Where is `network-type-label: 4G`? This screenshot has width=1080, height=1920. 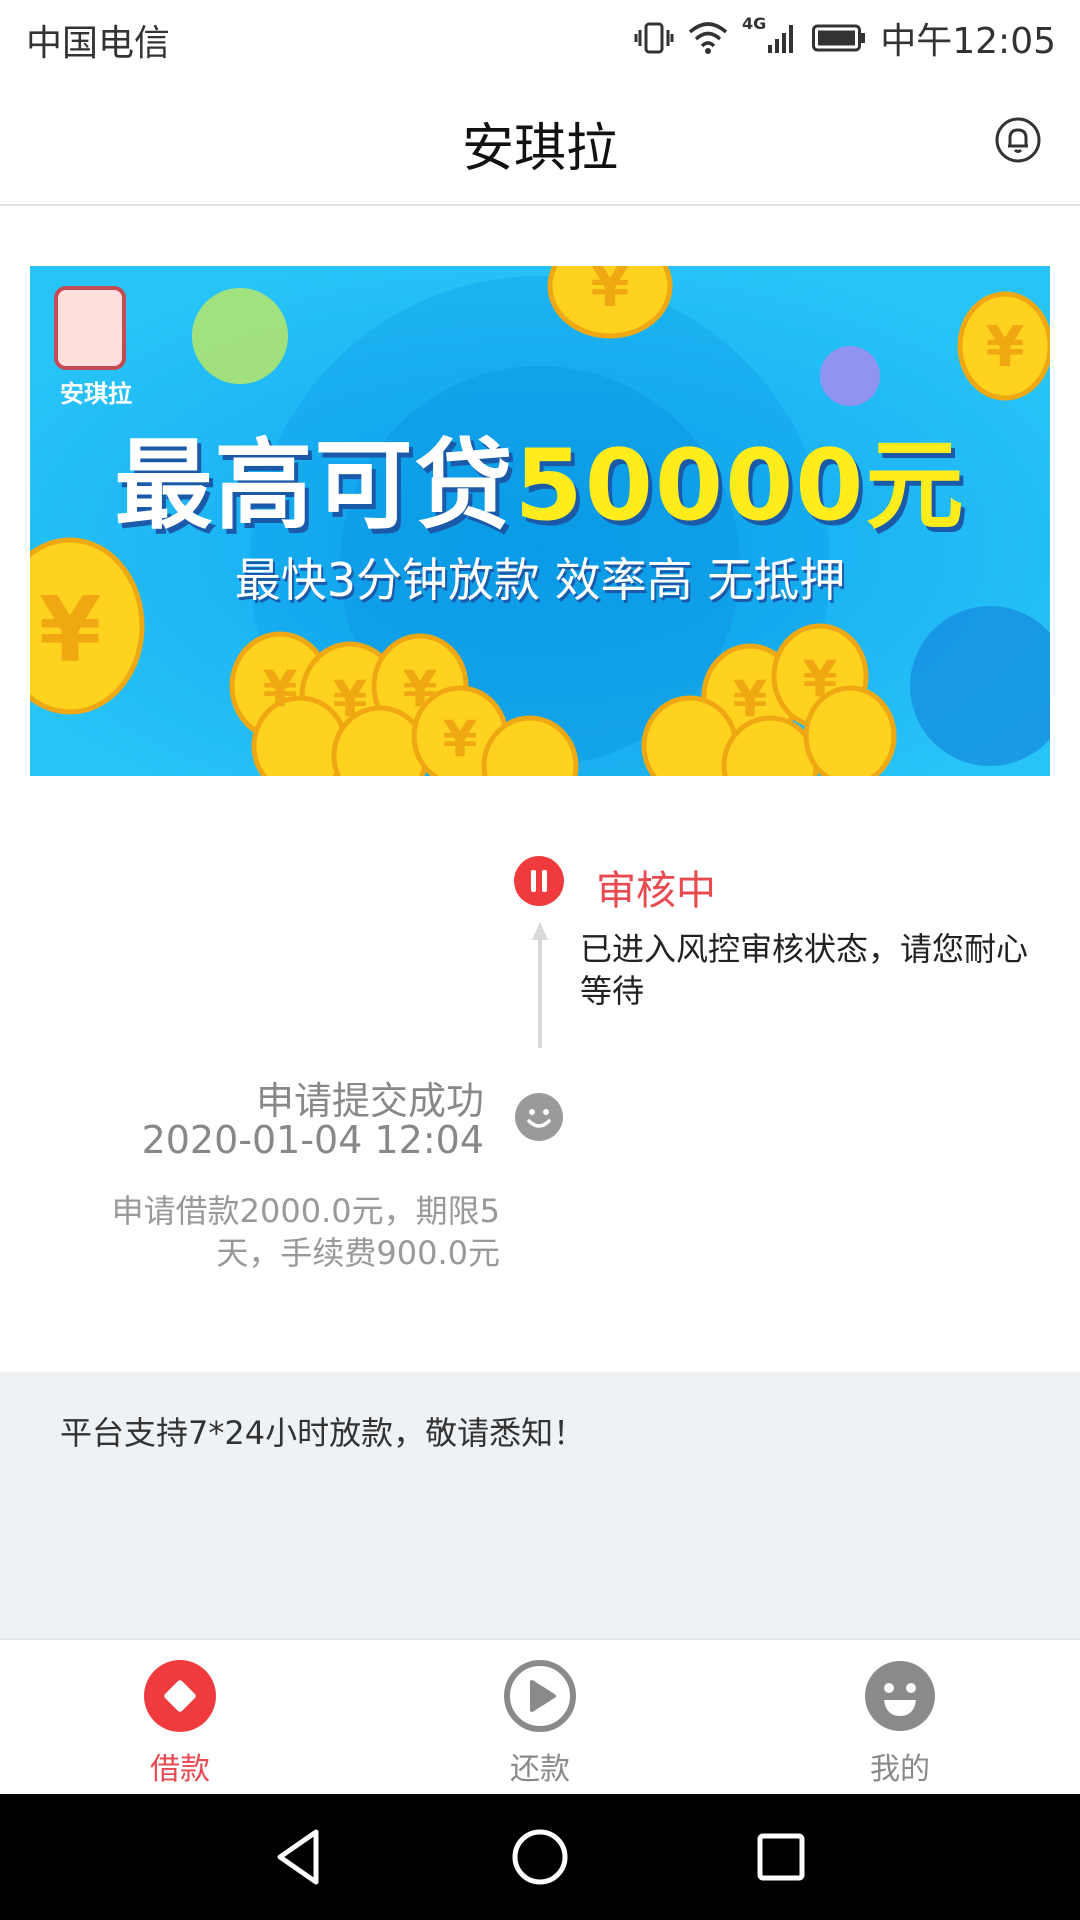
network-type-label: 4G is located at coordinates (754, 23).